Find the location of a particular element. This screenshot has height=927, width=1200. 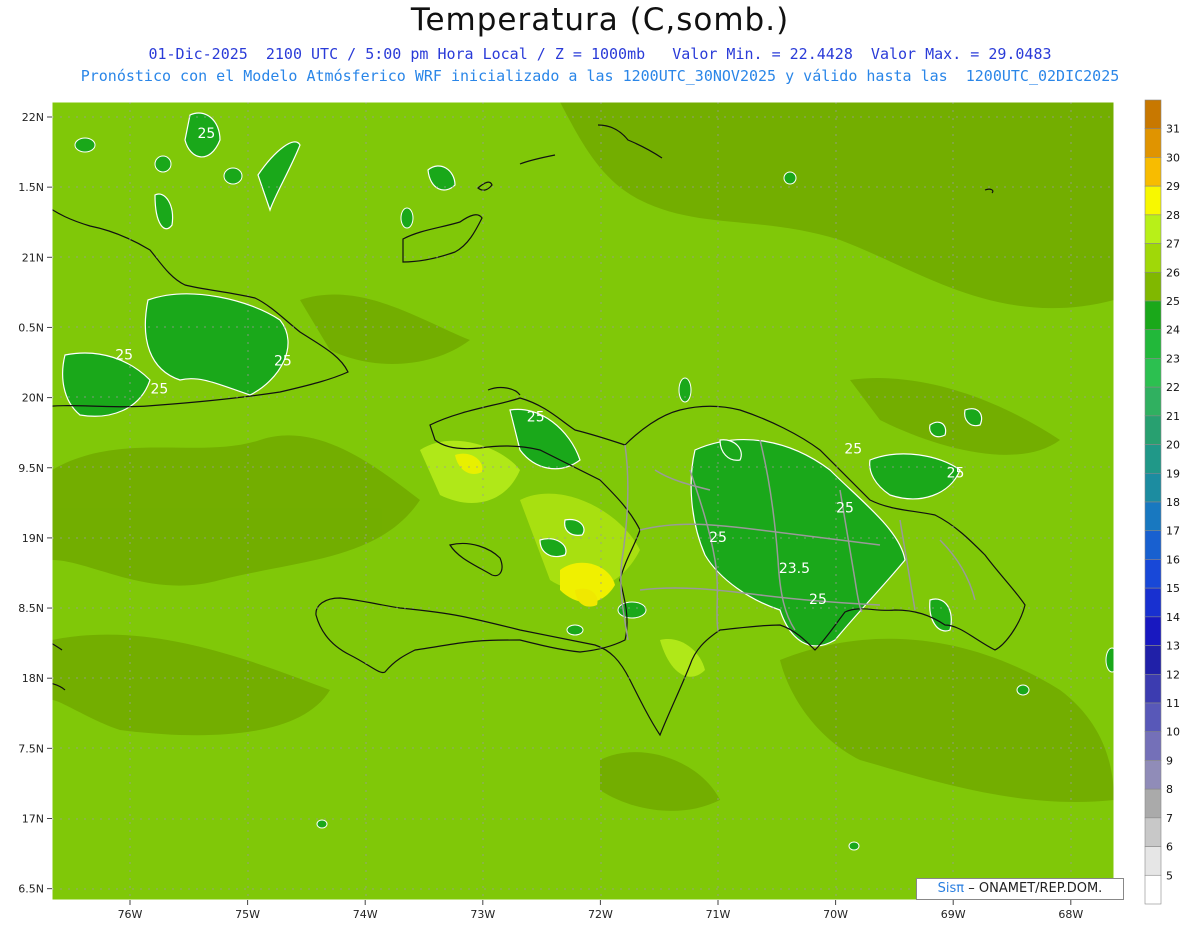

colorbar-label: 13 is located at coordinates (1173, 646).